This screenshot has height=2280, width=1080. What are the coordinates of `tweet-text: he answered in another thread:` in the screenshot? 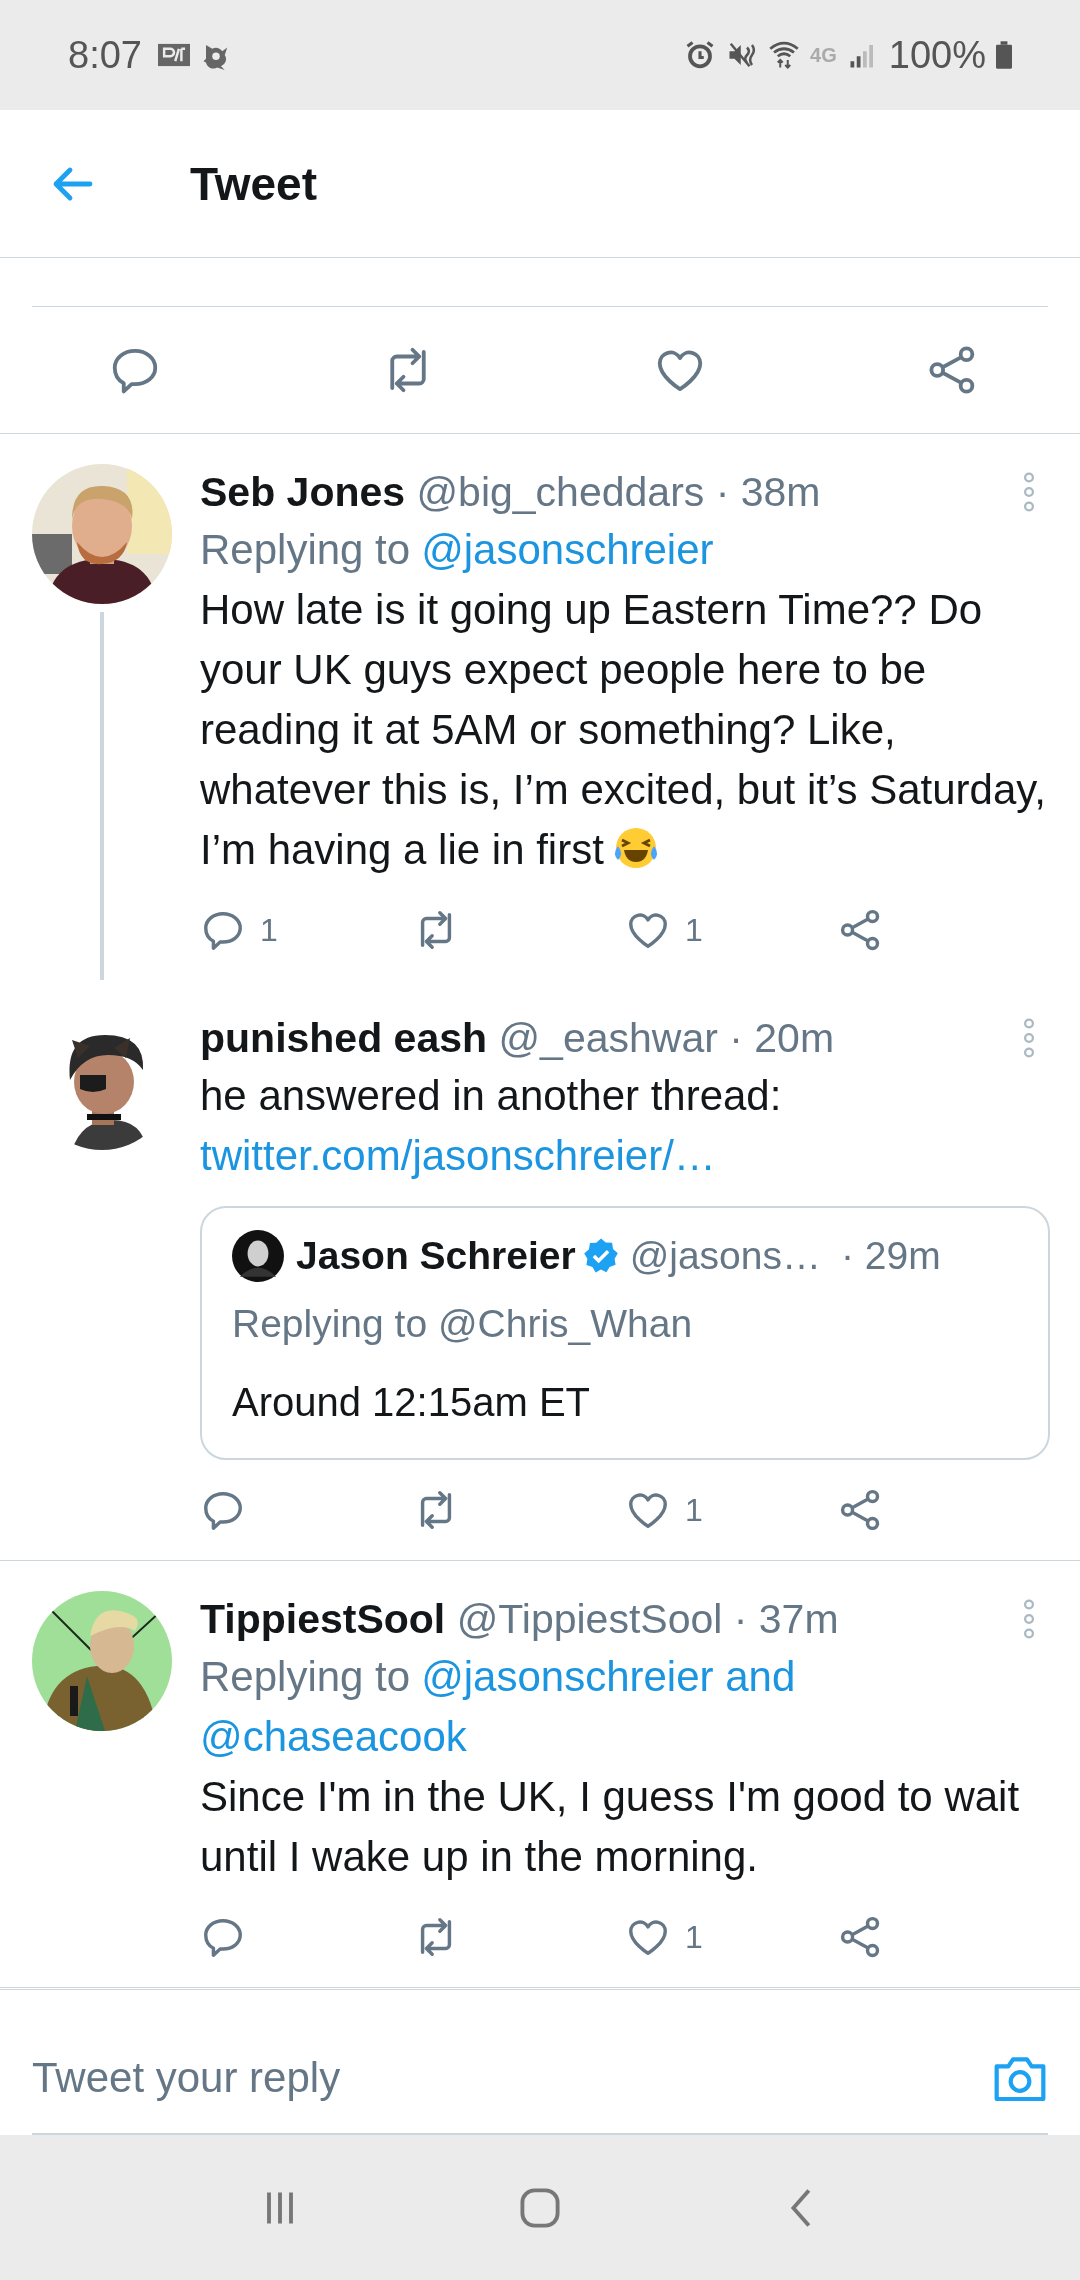 It's located at (491, 1095).